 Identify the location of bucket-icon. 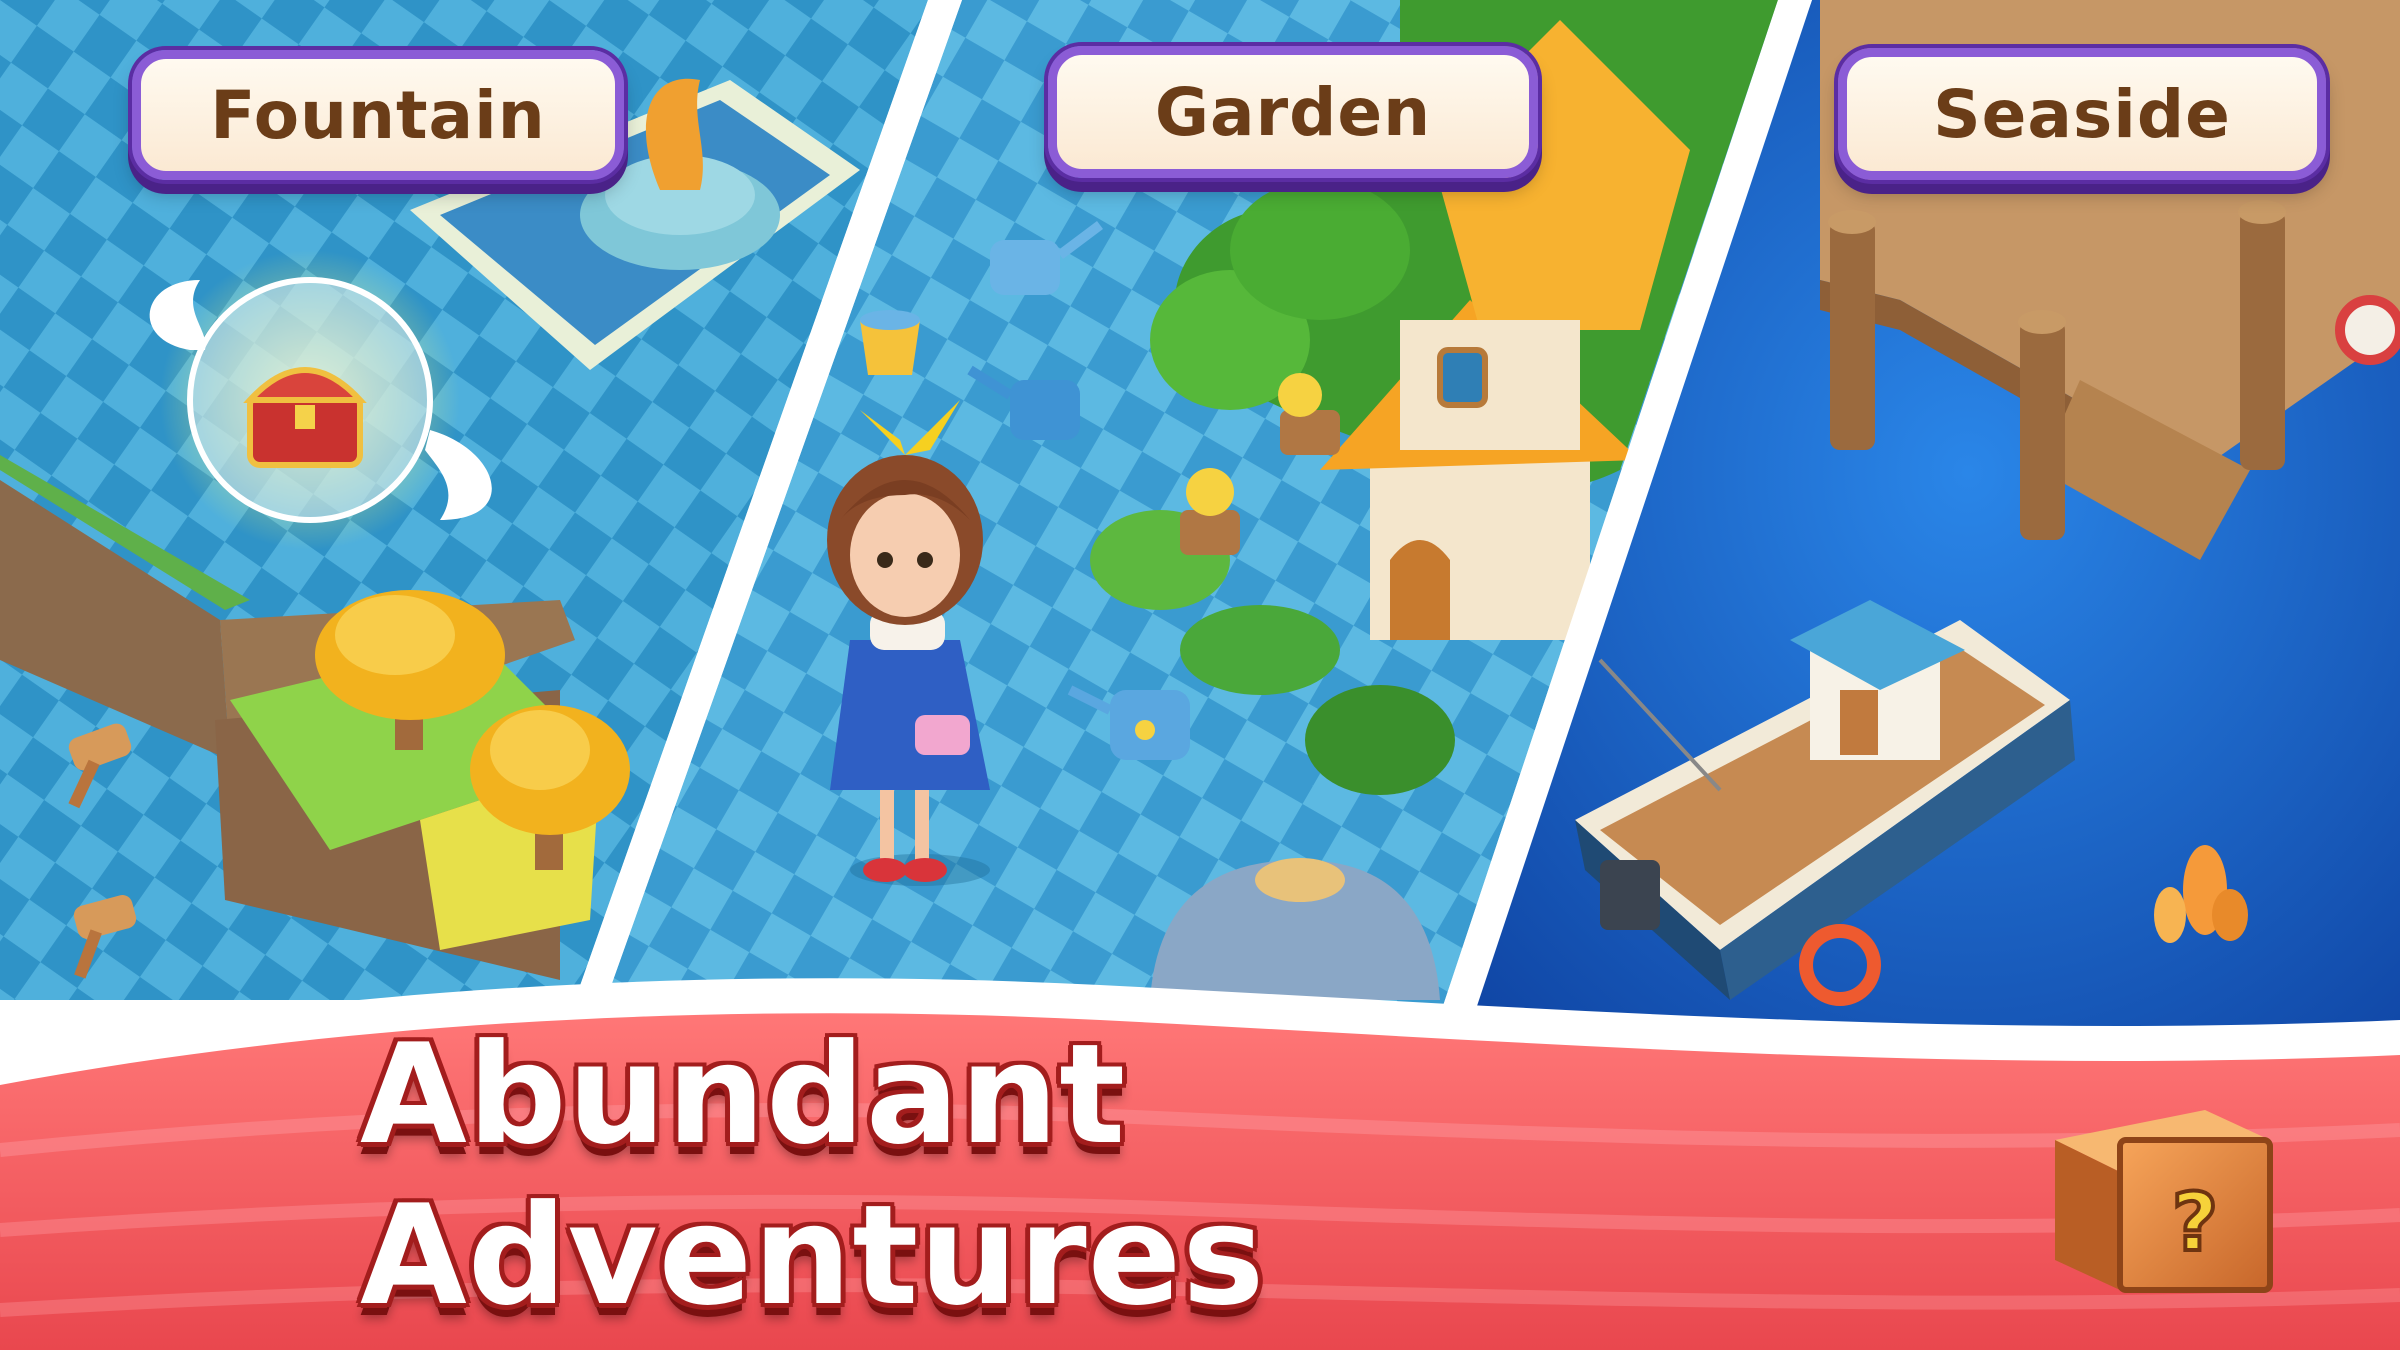
(890, 342).